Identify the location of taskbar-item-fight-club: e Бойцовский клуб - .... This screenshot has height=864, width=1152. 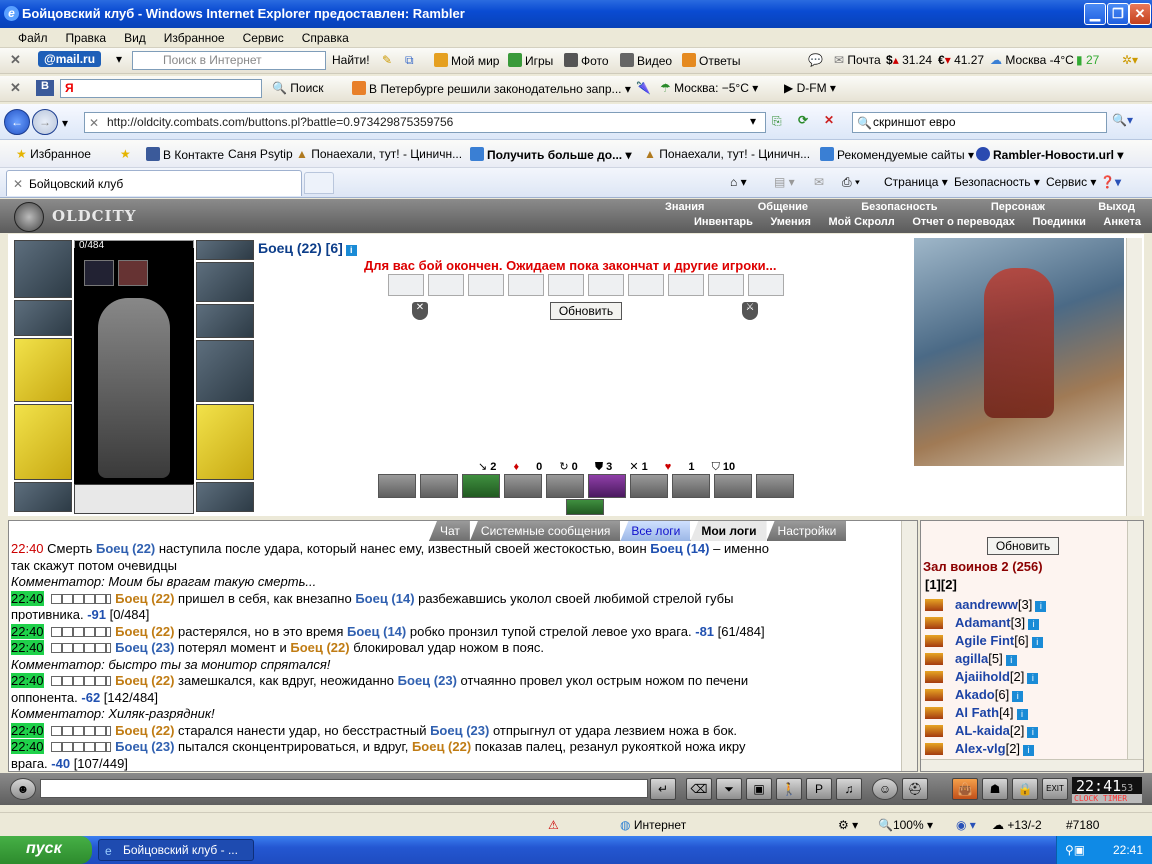
(176, 850).